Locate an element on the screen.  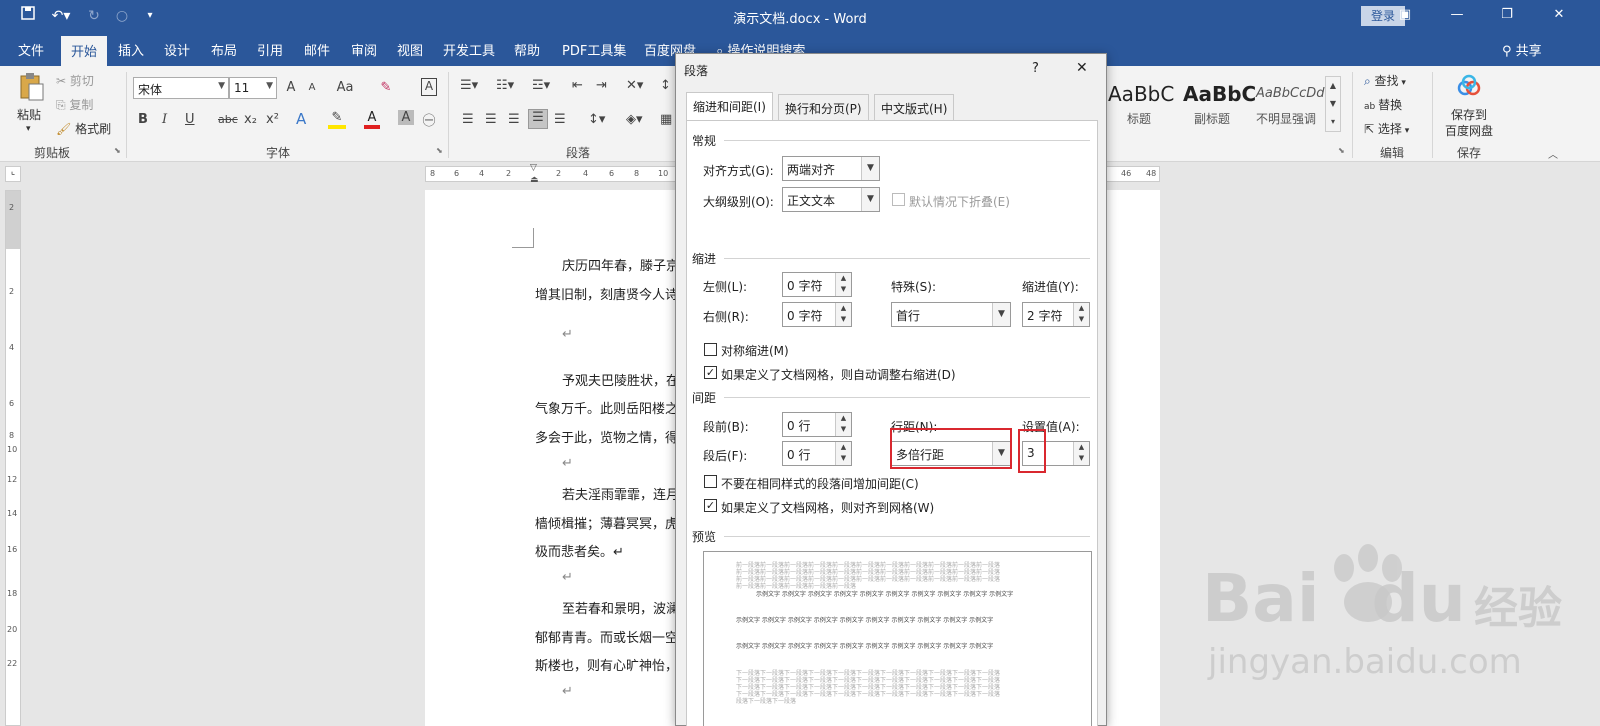
no-space-same-style-checkbox is located at coordinates (710, 481).